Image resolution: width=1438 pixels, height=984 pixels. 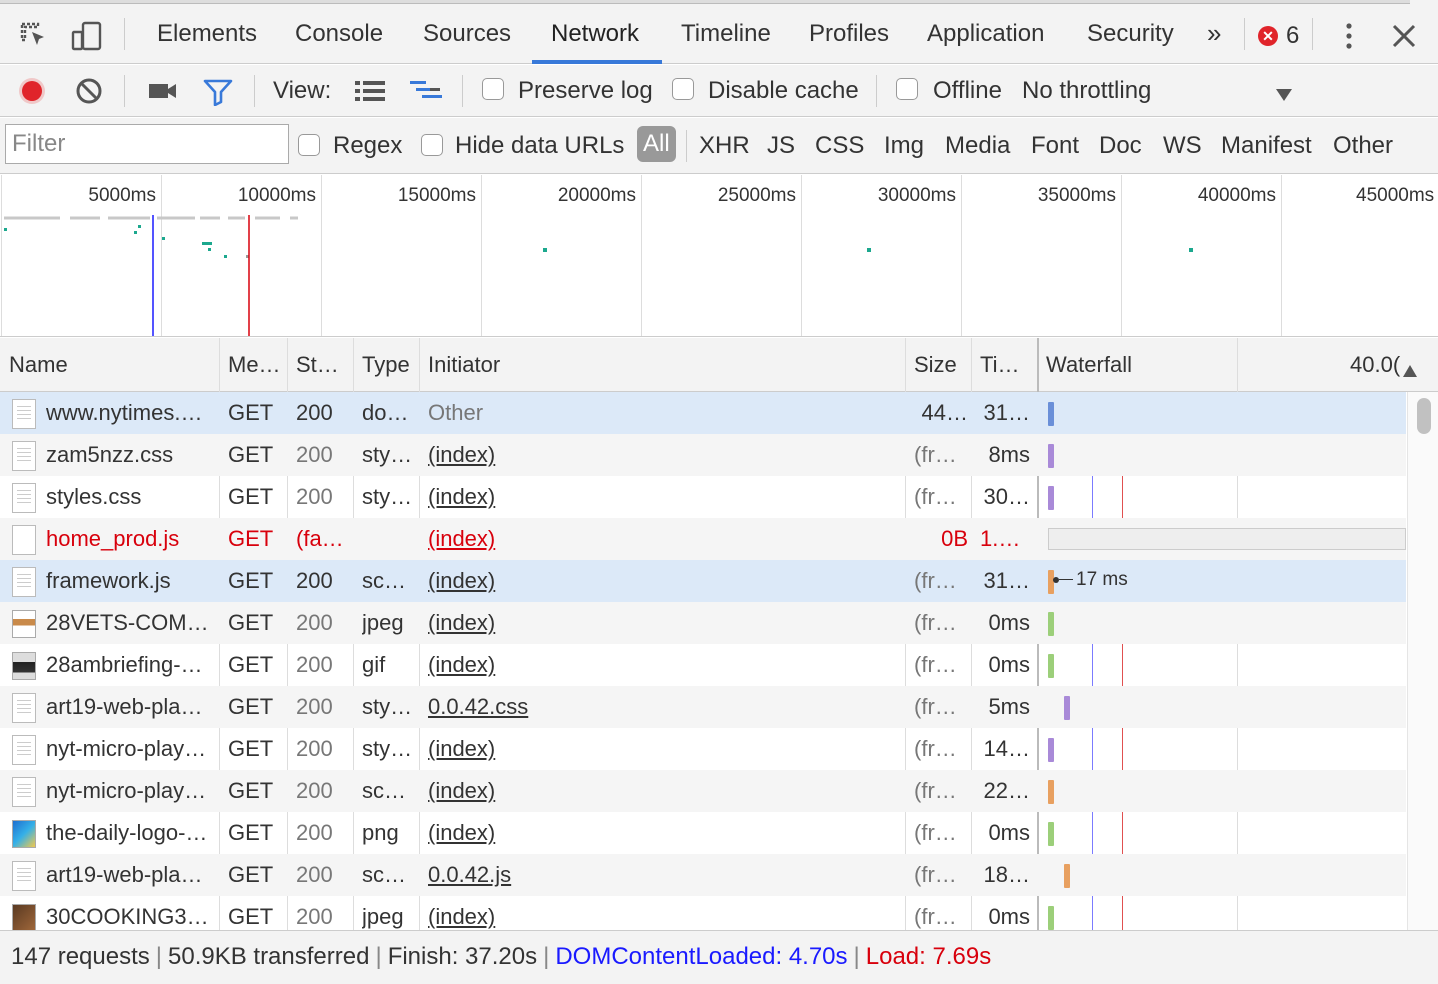 I want to click on inspect-element-icon, so click(x=34, y=36).